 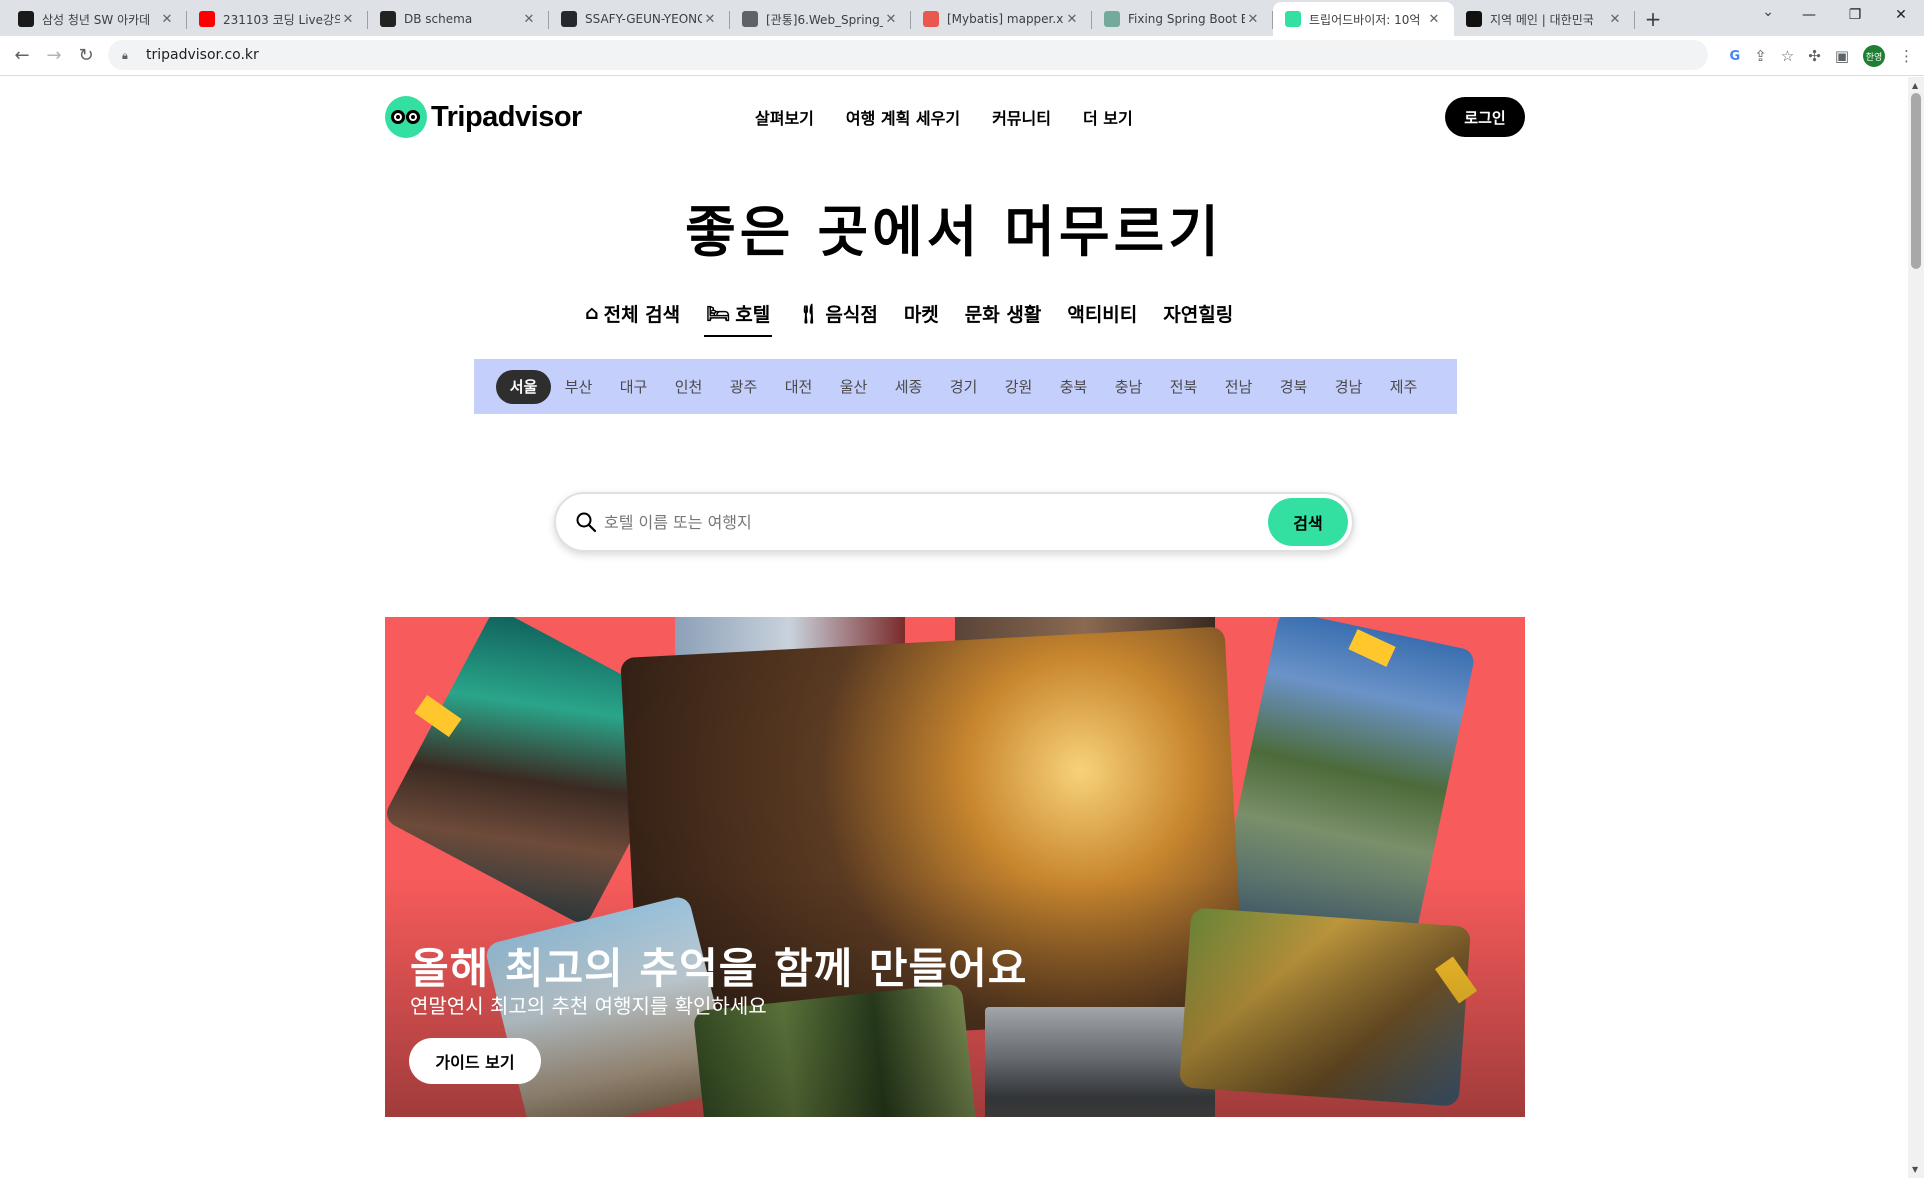 What do you see at coordinates (718, 313) in the screenshot?
I see `bed-icon: 🛏︎` at bounding box center [718, 313].